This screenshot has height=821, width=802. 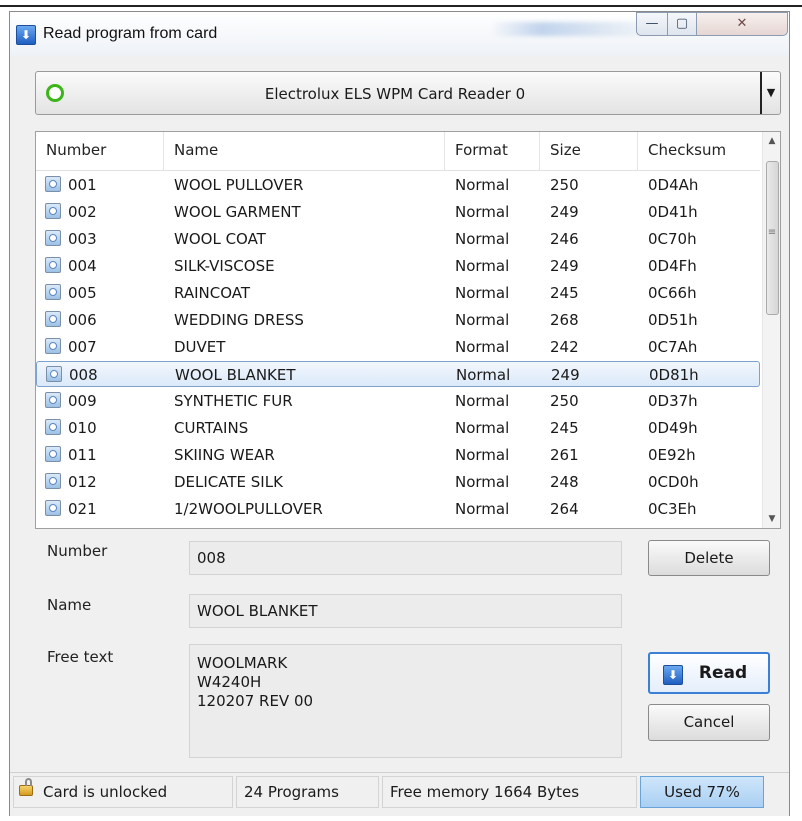 What do you see at coordinates (398, 482) in the screenshot?
I see `table-row: 012 DELICATE SILK Normal 248 0CD0h` at bounding box center [398, 482].